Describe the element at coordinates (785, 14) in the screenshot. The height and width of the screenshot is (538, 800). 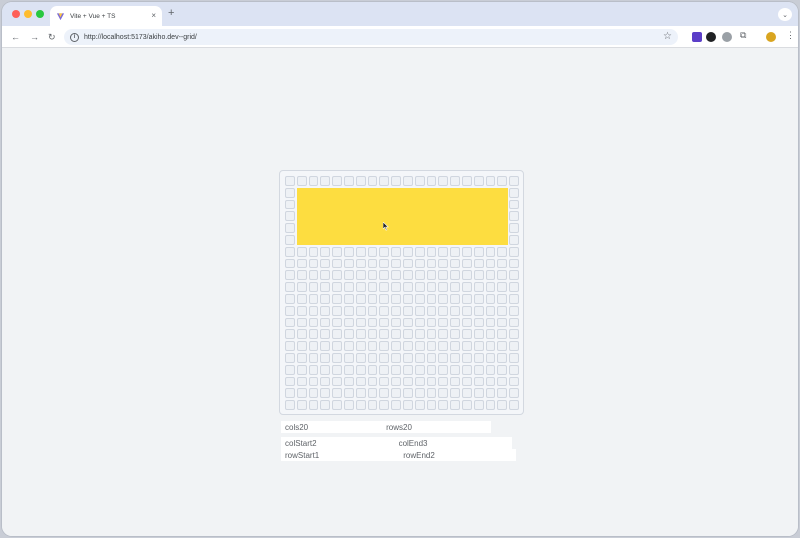
I see `tab-search-button: ⌄` at that location.